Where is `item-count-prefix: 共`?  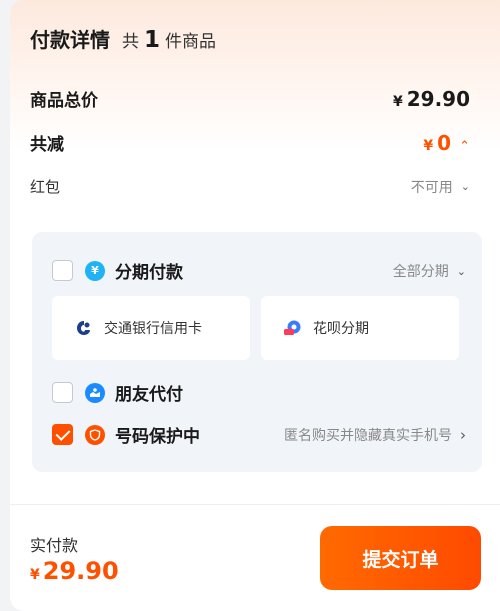 item-count-prefix: 共 is located at coordinates (130, 42).